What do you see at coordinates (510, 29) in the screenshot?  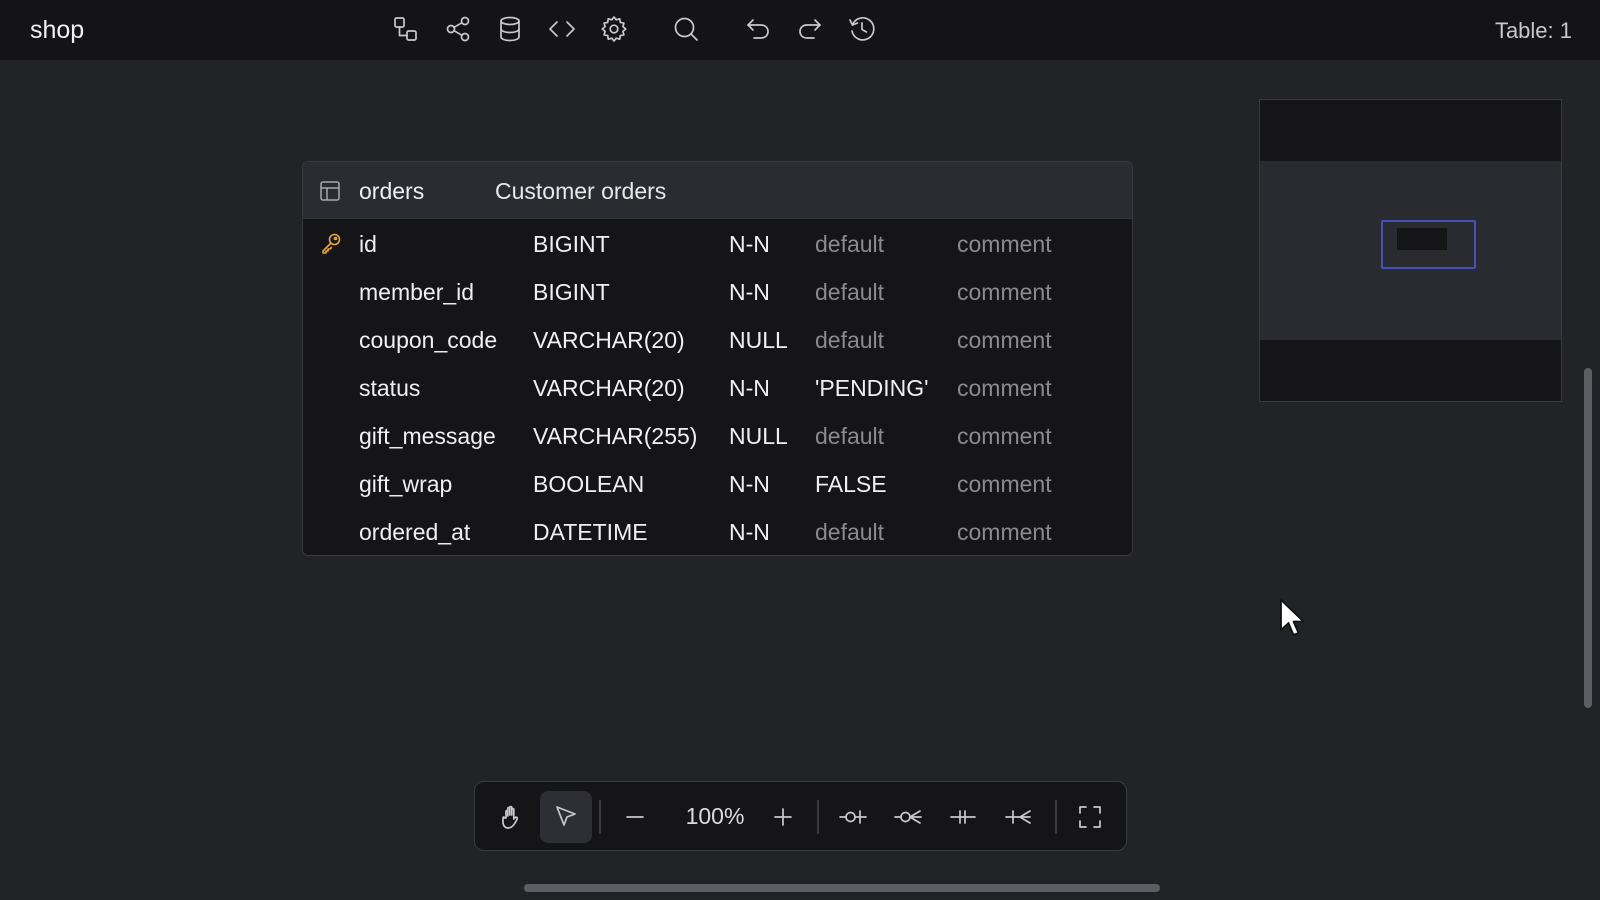 I see `database-icon` at bounding box center [510, 29].